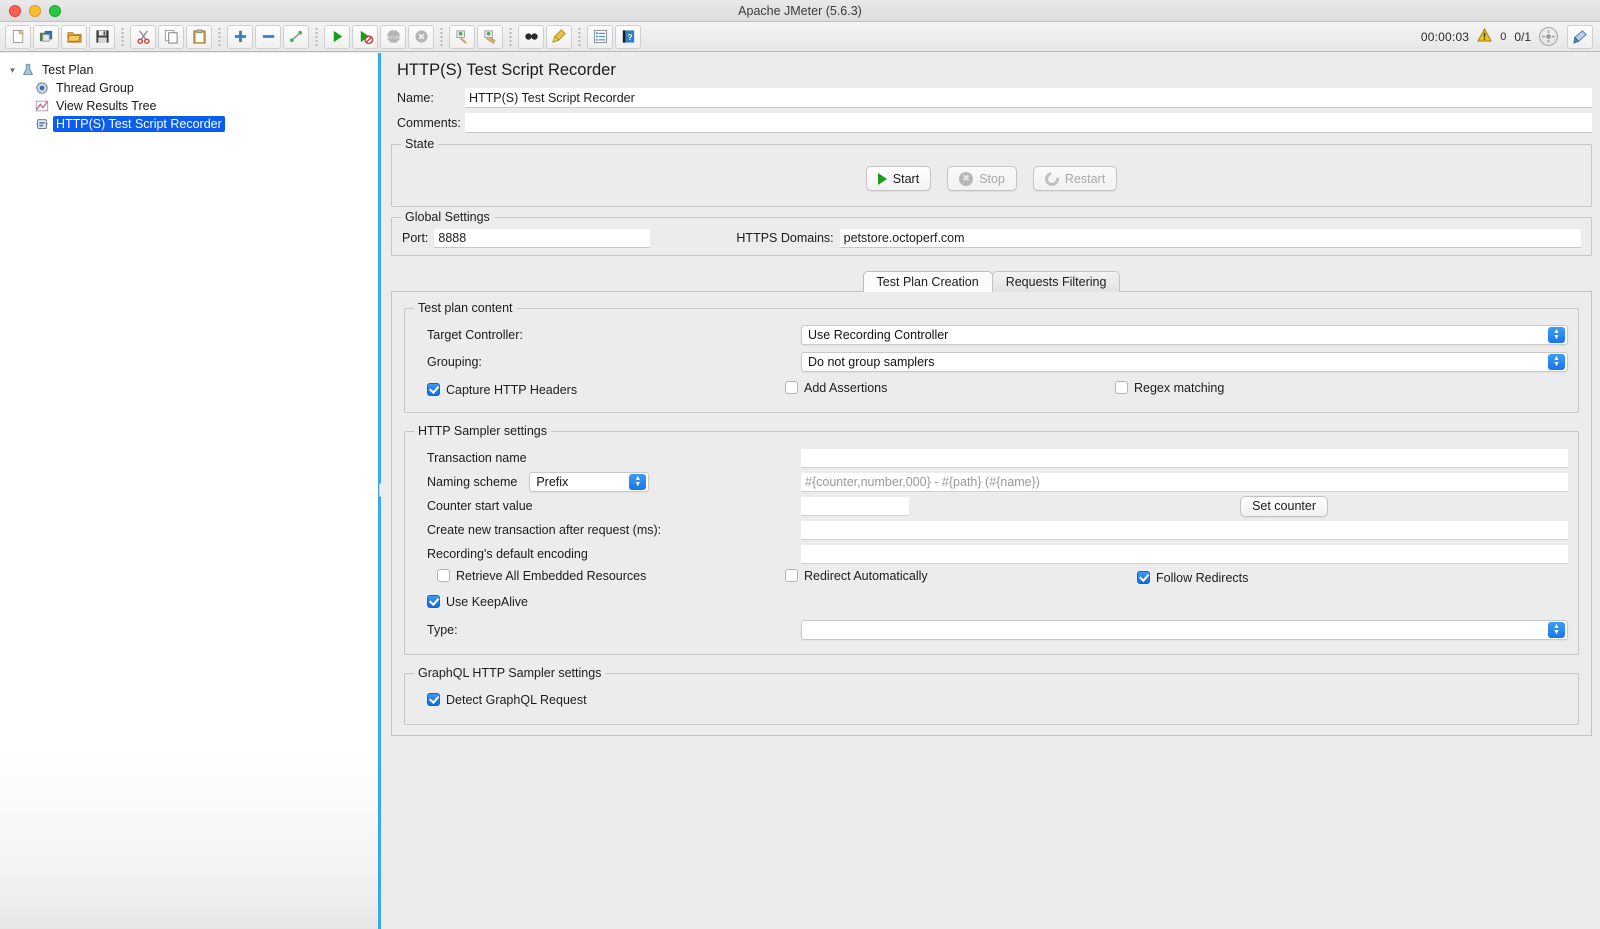 The image size is (1600, 929). What do you see at coordinates (454, 362) in the screenshot?
I see `grouping-label: Grouping:` at bounding box center [454, 362].